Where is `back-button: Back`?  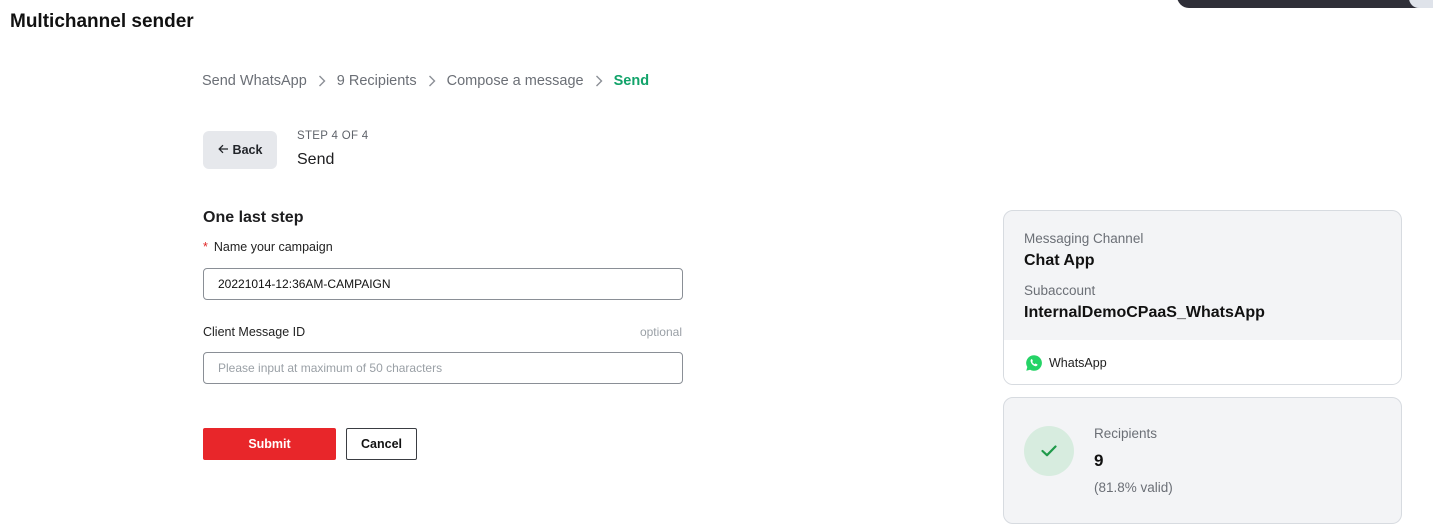
back-button: Back is located at coordinates (240, 150).